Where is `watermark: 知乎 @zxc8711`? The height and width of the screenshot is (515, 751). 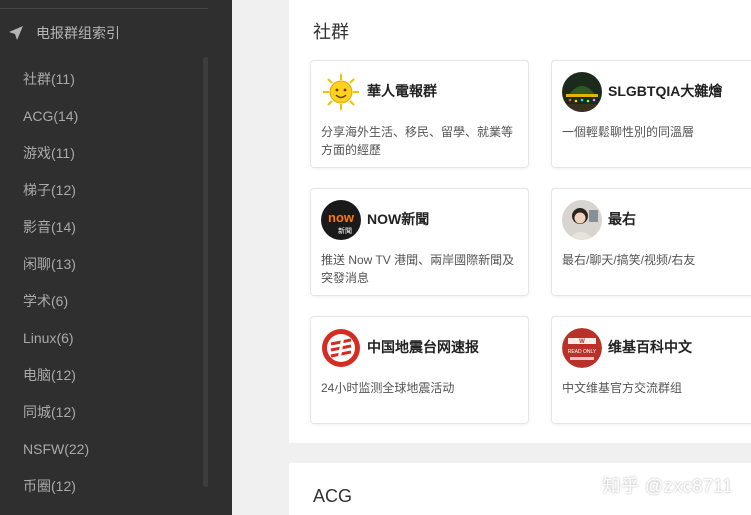 watermark: 知乎 @zxc8711 is located at coordinates (667, 486).